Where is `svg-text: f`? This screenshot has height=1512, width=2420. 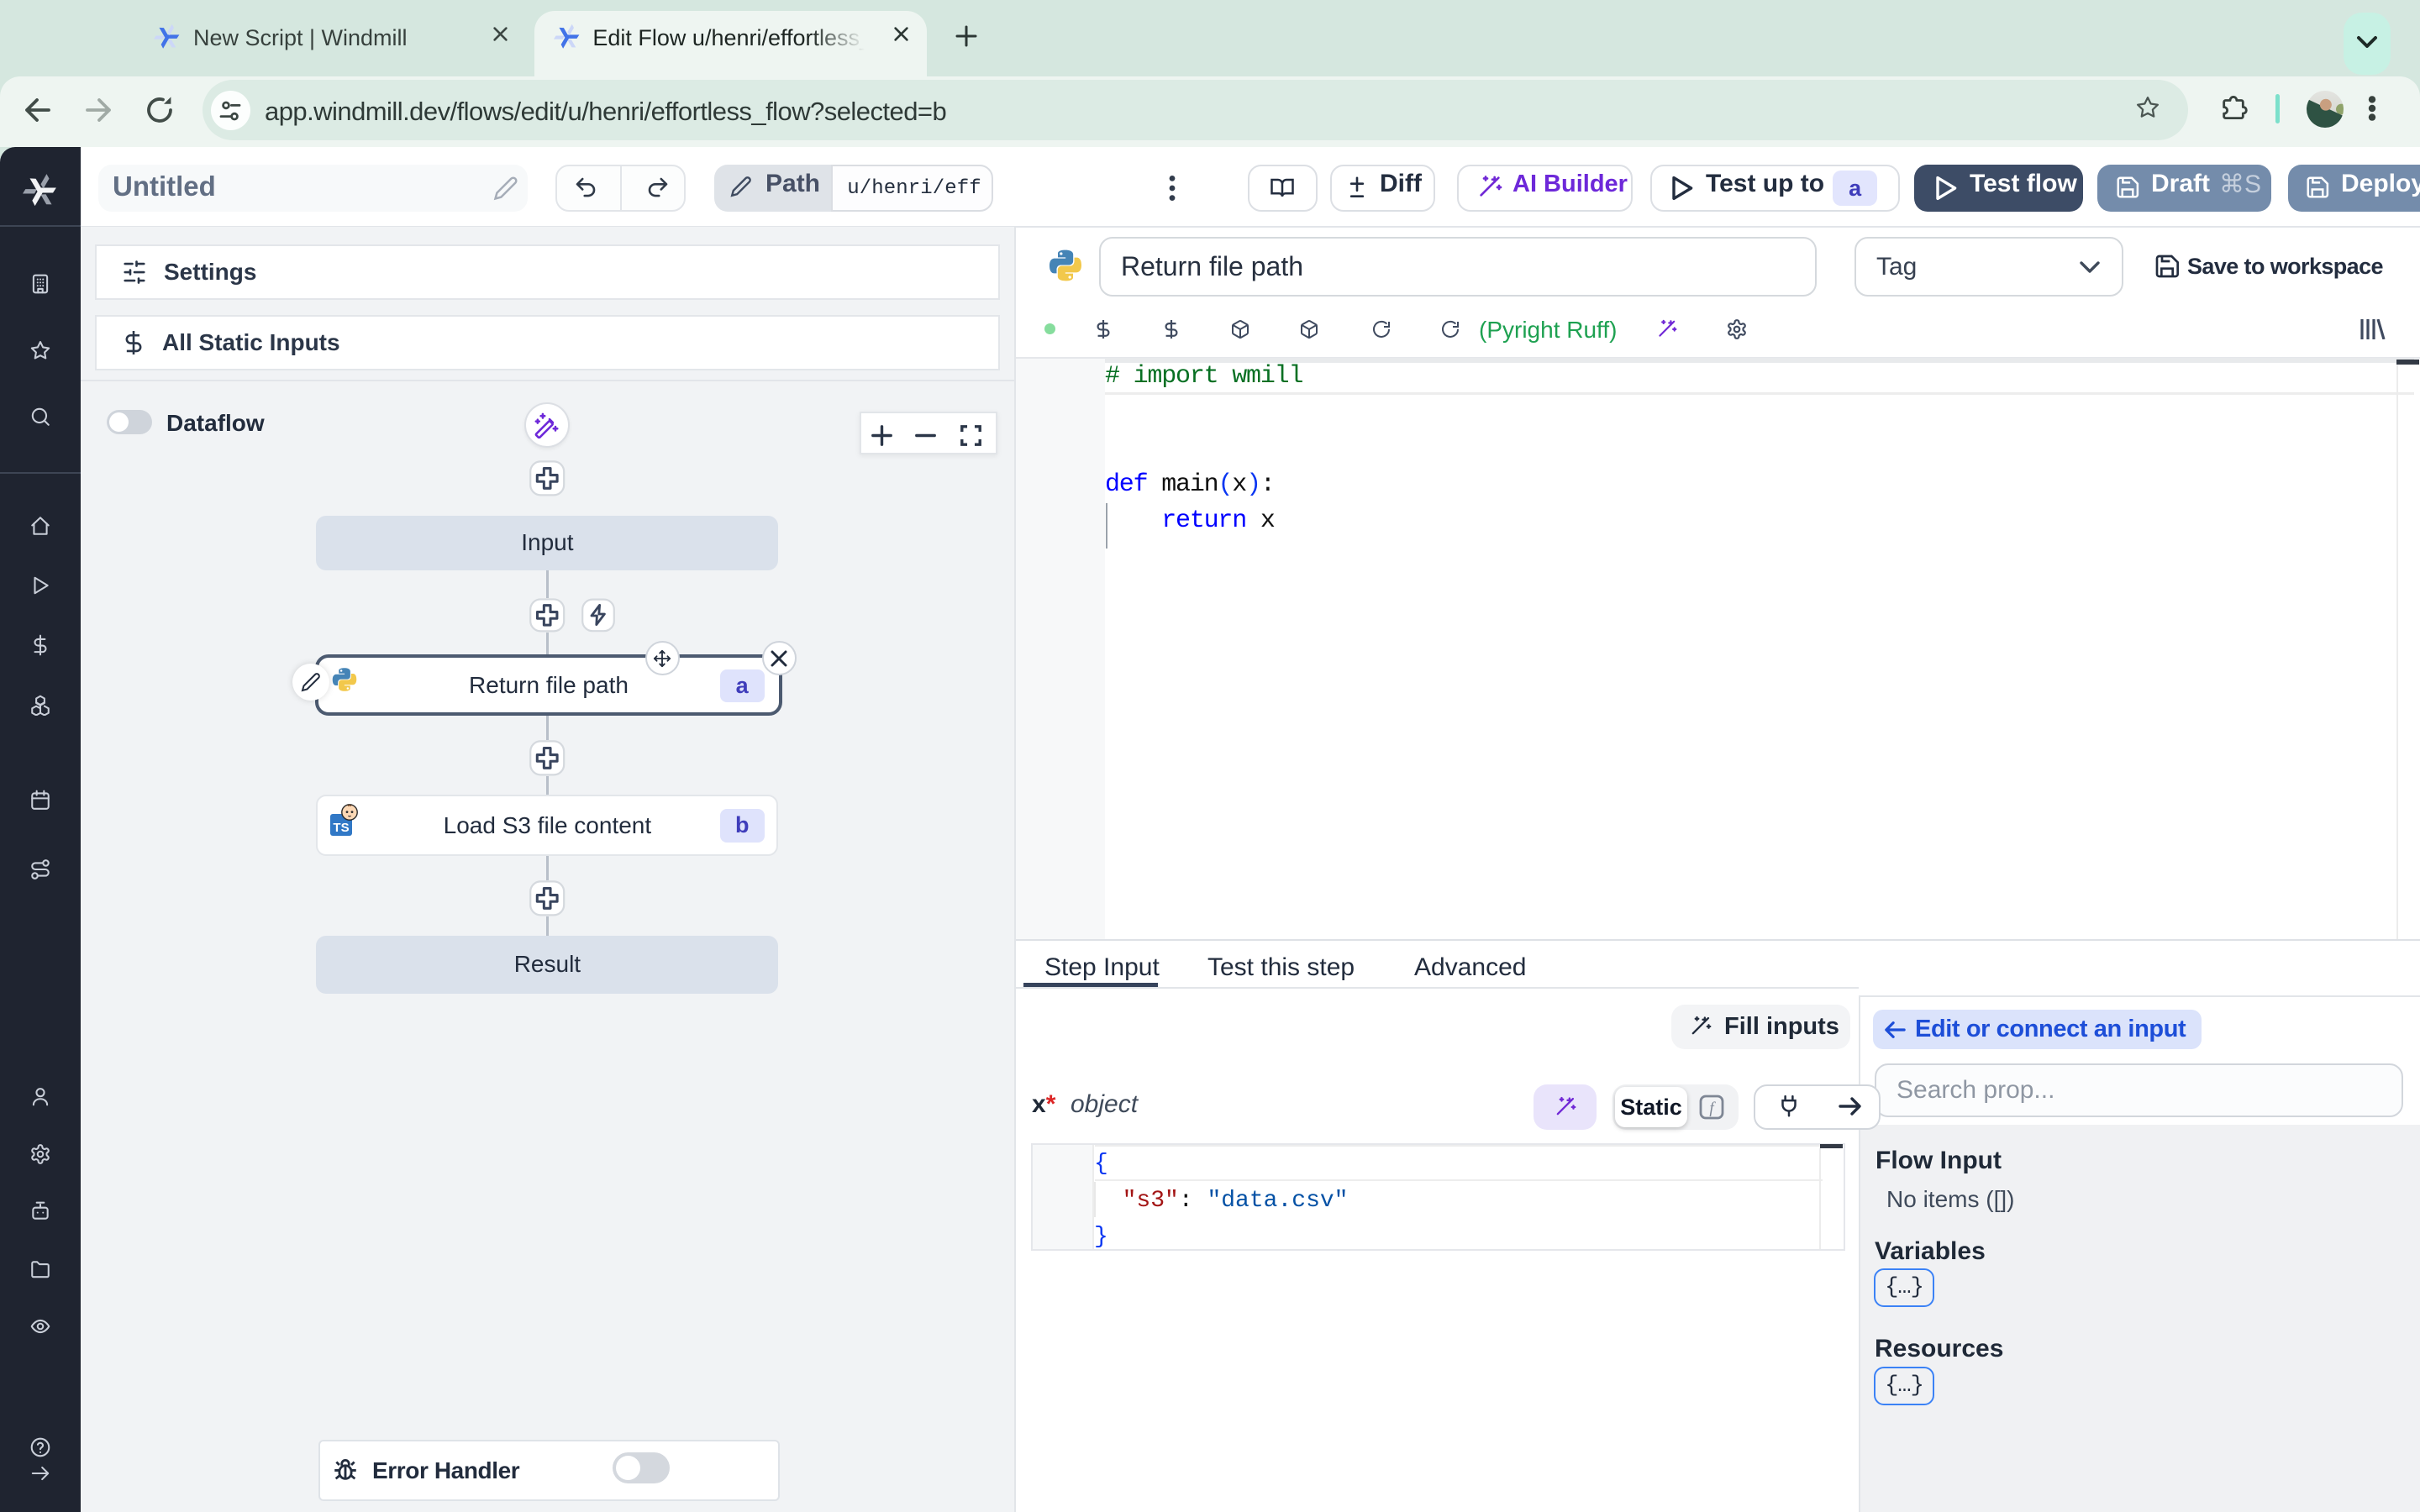 svg-text: f is located at coordinates (1712, 1108).